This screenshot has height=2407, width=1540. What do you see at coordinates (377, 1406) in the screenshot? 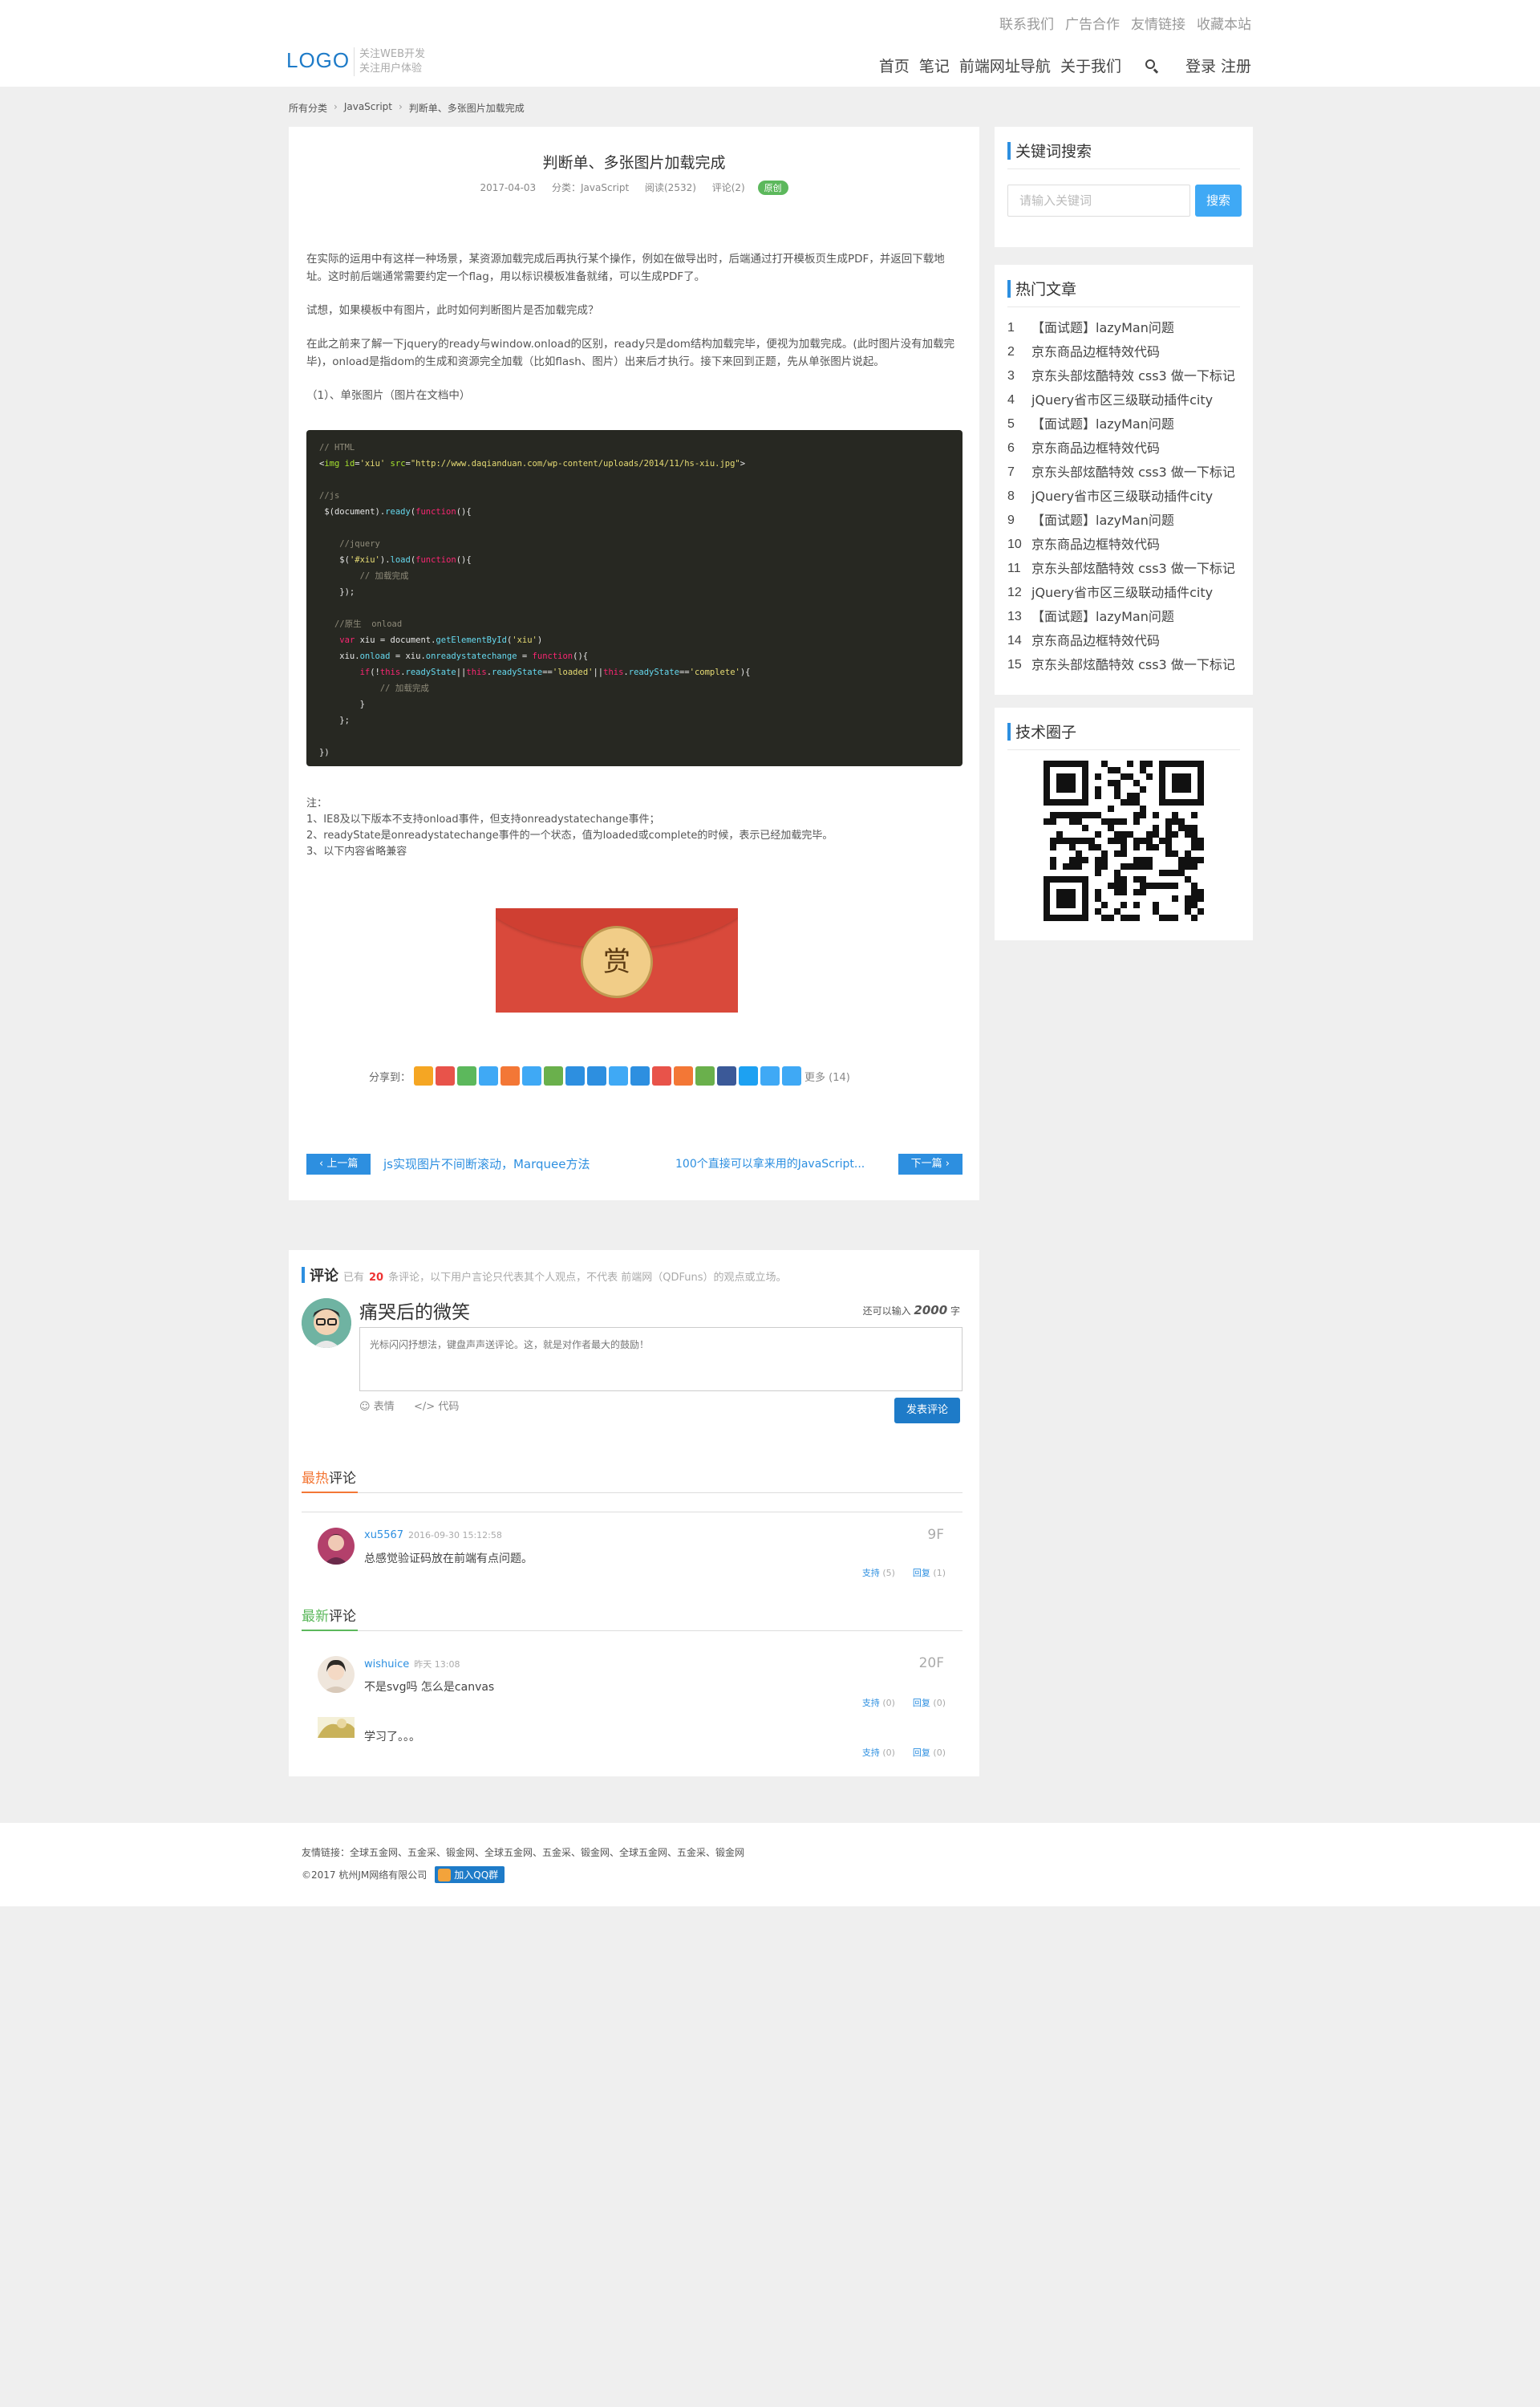
I see `emoji-button: ☺ 表情` at bounding box center [377, 1406].